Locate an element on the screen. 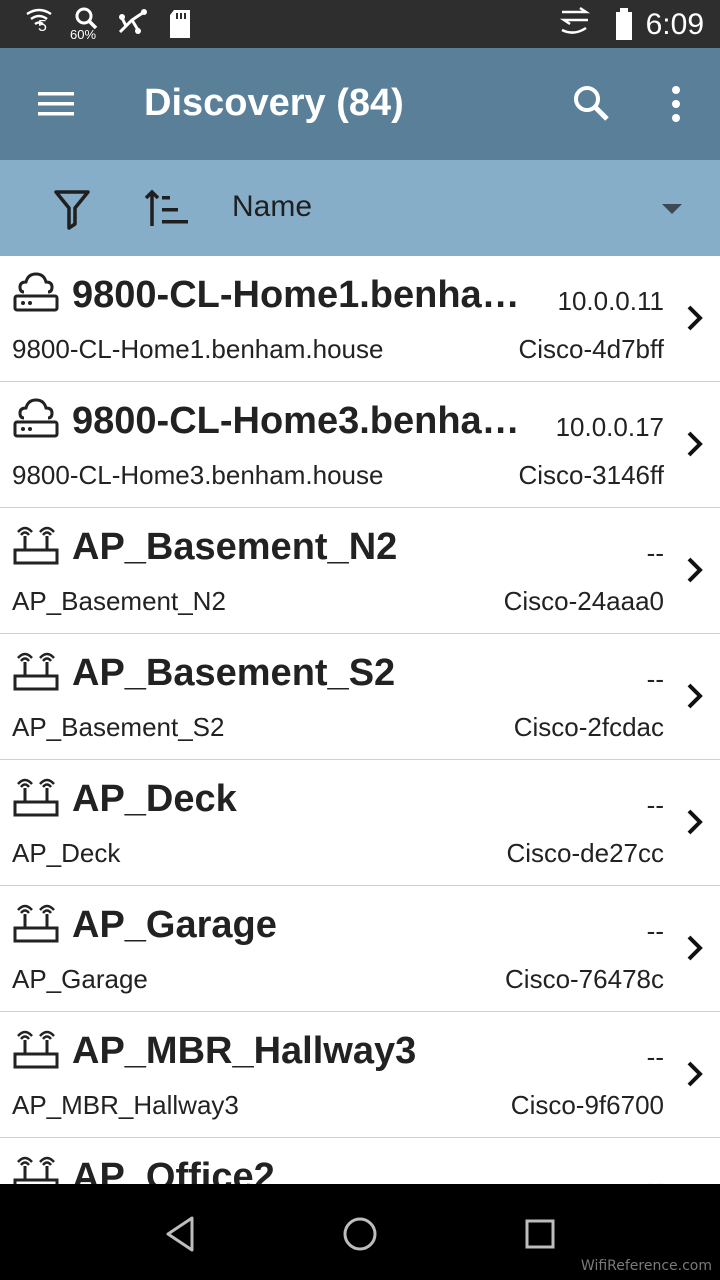 The height and width of the screenshot is (1280, 720). data-transfer-icon is located at coordinates (575, 20).